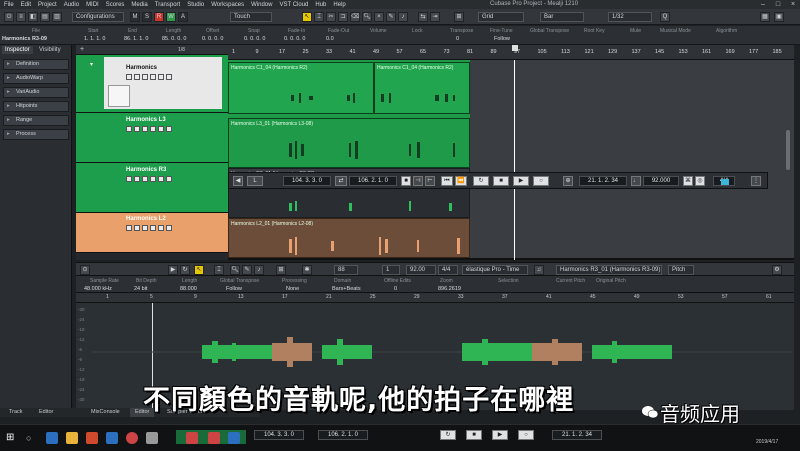 Image resolution: width=800 pixels, height=451 pixels. Describe the element at coordinates (169, 228) in the screenshot. I see `write-button` at that location.